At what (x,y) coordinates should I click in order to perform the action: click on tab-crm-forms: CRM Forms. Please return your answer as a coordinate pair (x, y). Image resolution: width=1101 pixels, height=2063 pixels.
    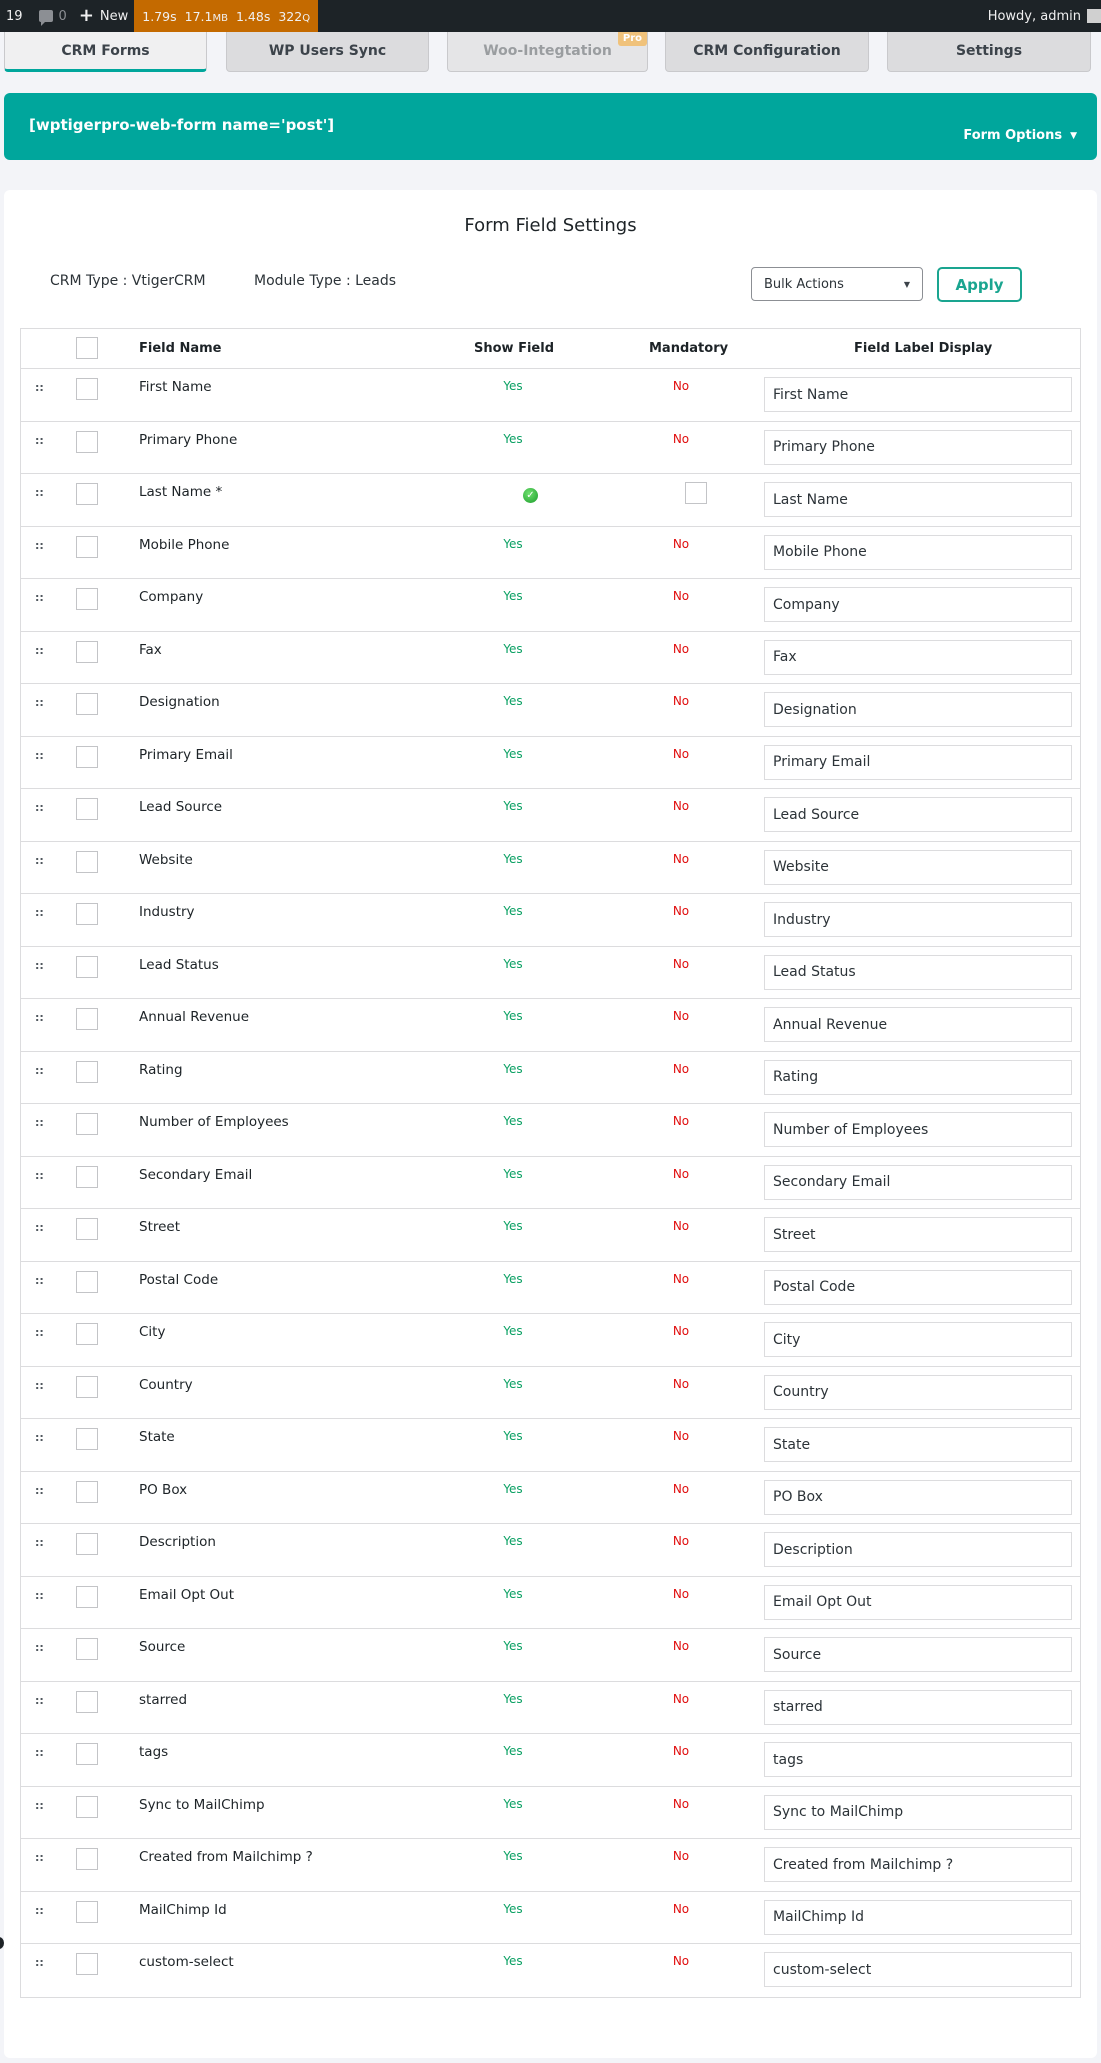
    Looking at the image, I should click on (105, 52).